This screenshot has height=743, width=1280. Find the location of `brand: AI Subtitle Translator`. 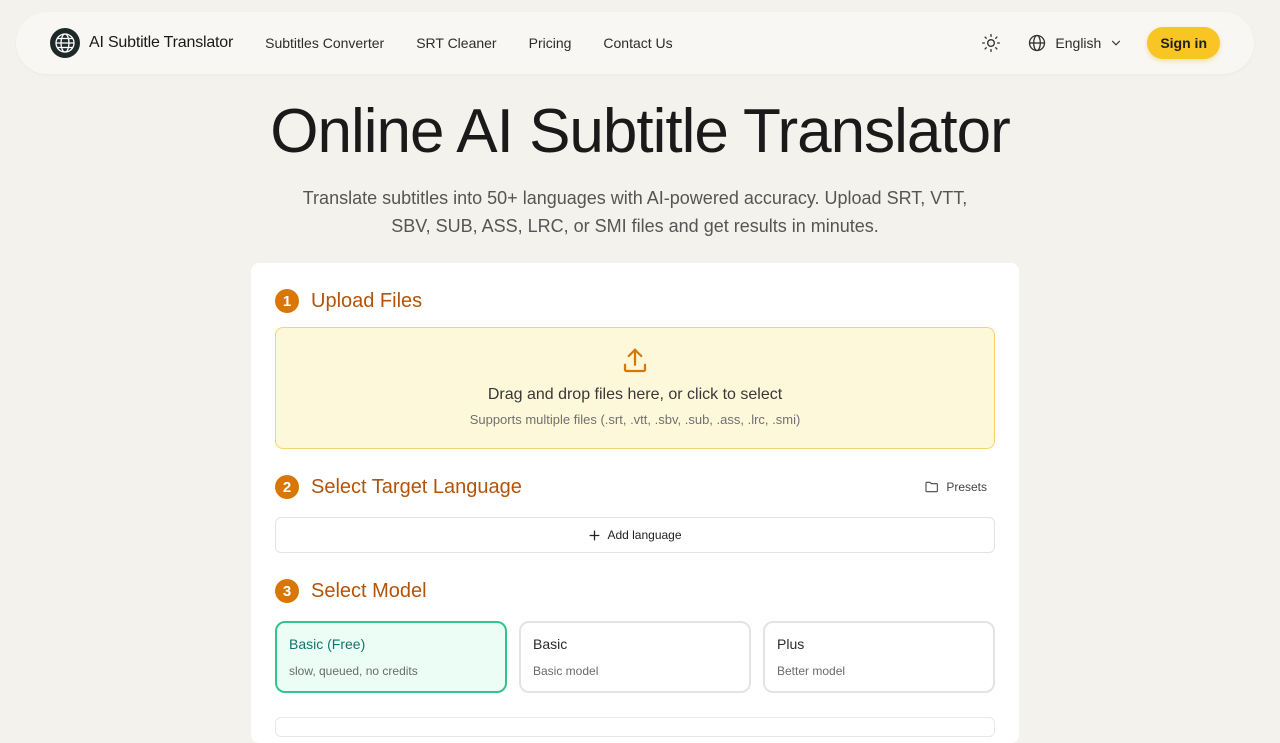

brand: AI Subtitle Translator is located at coordinates (141, 43).